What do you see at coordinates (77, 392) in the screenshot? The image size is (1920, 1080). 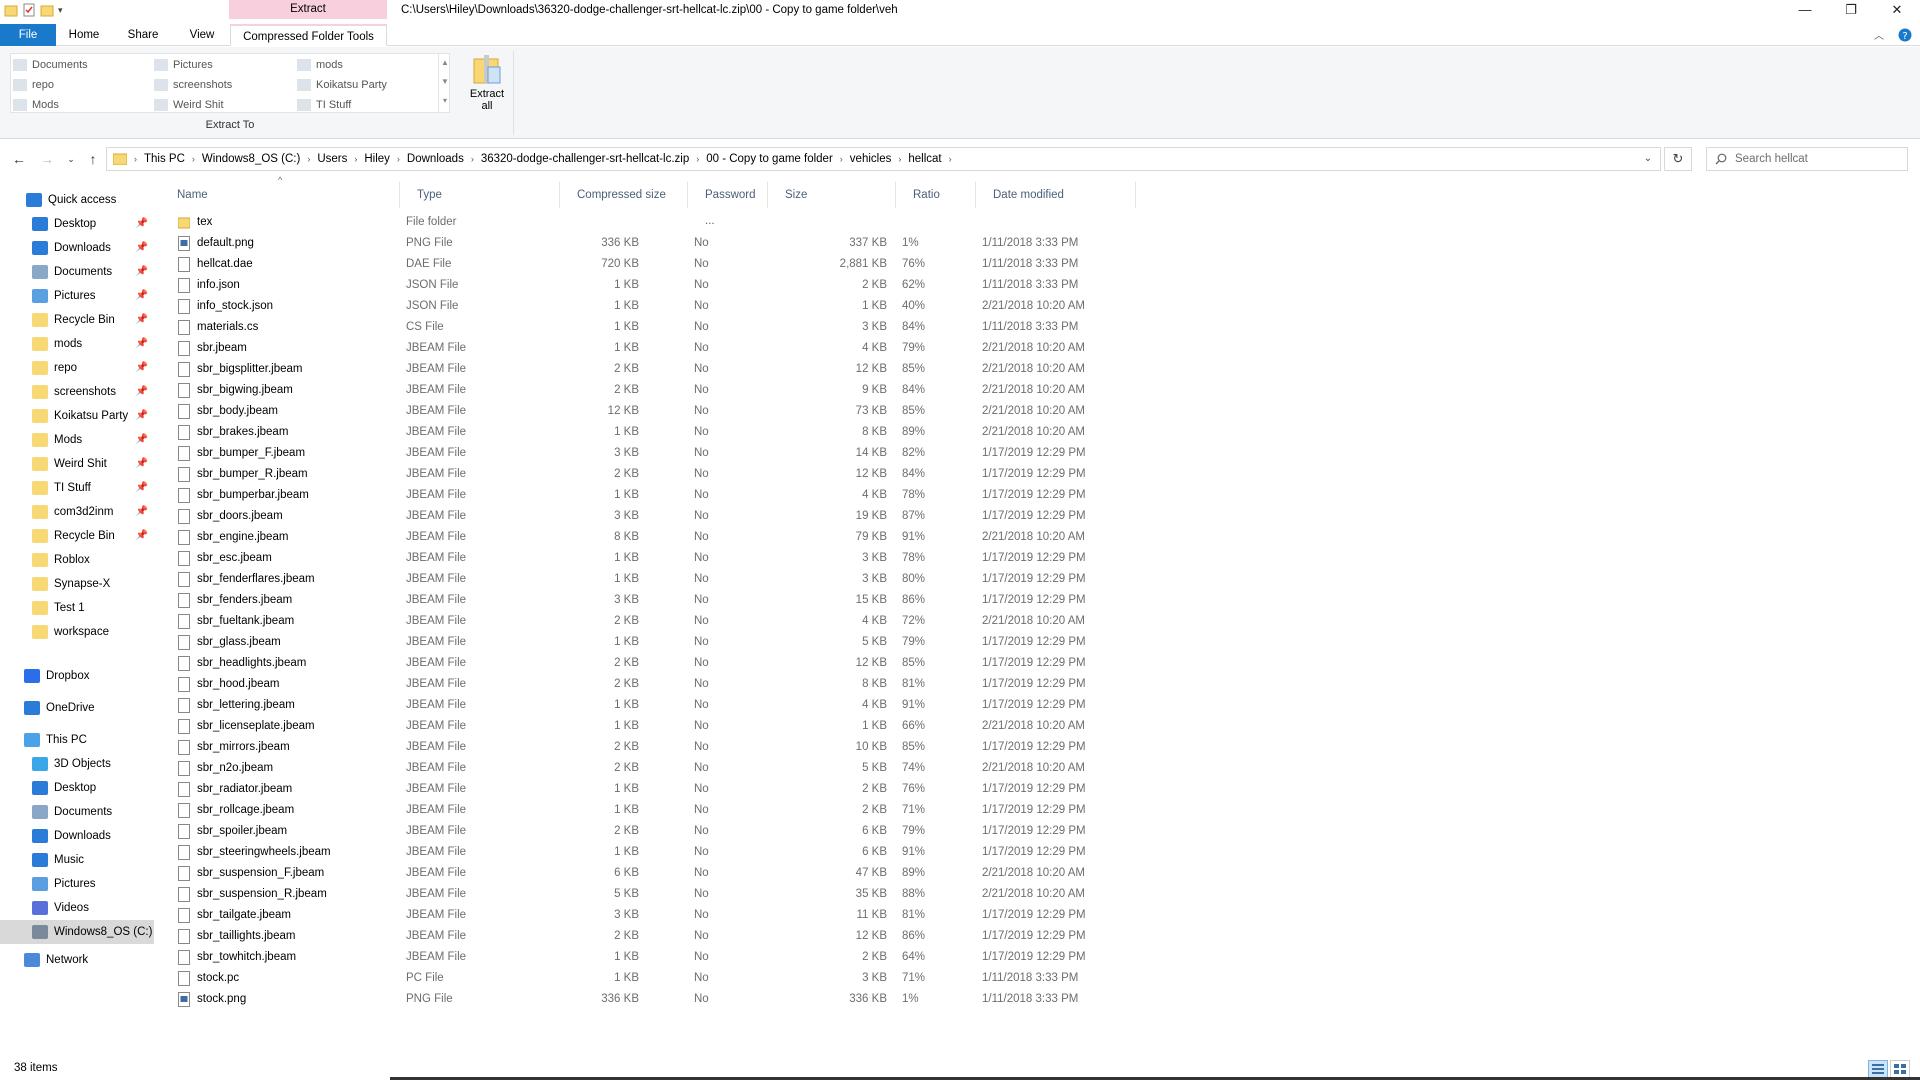 I see `sidebar-item: screenshots 📌` at bounding box center [77, 392].